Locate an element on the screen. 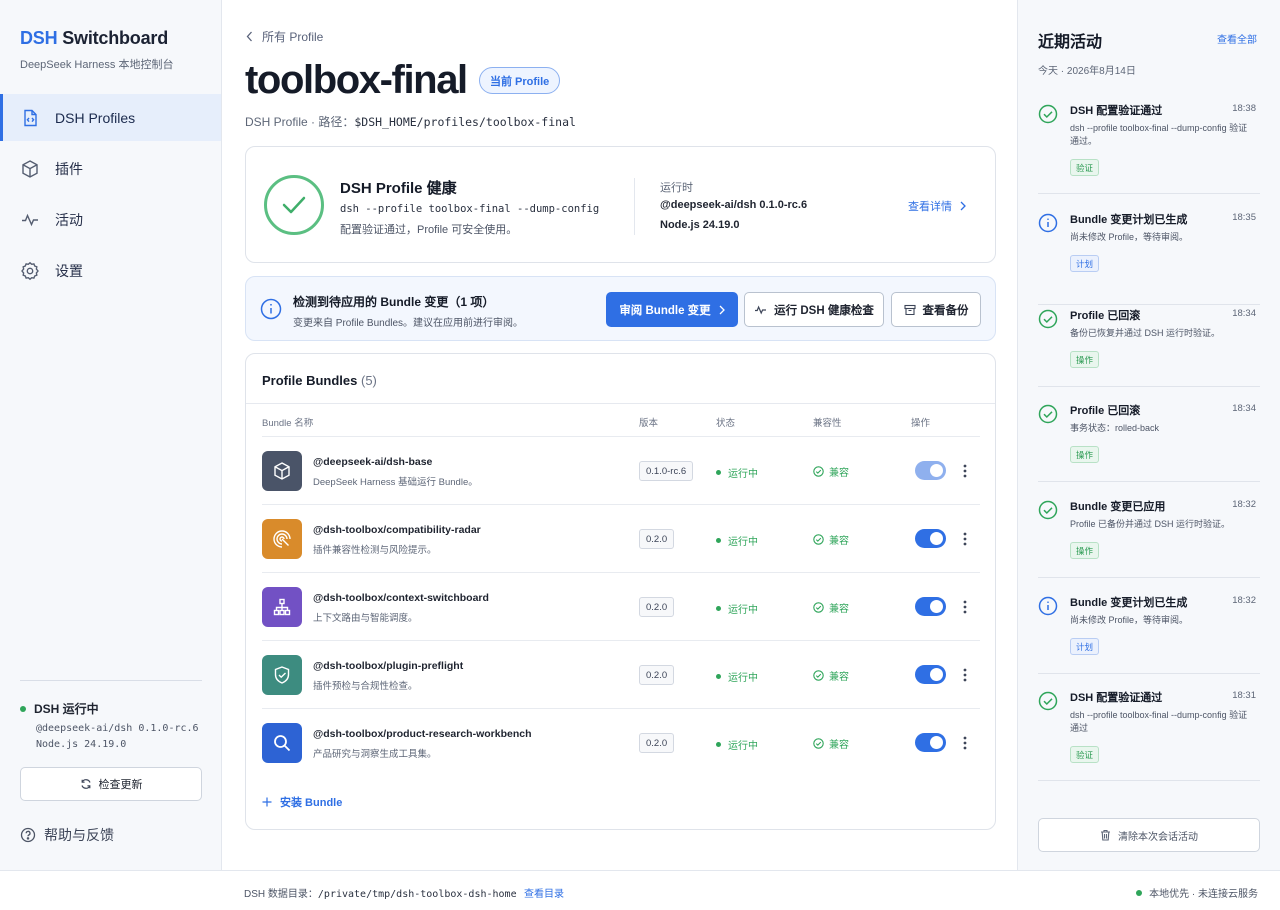 This screenshot has width=1280, height=910. bundle-name: @dsh-toolbox/product-research-workbench is located at coordinates (422, 734).